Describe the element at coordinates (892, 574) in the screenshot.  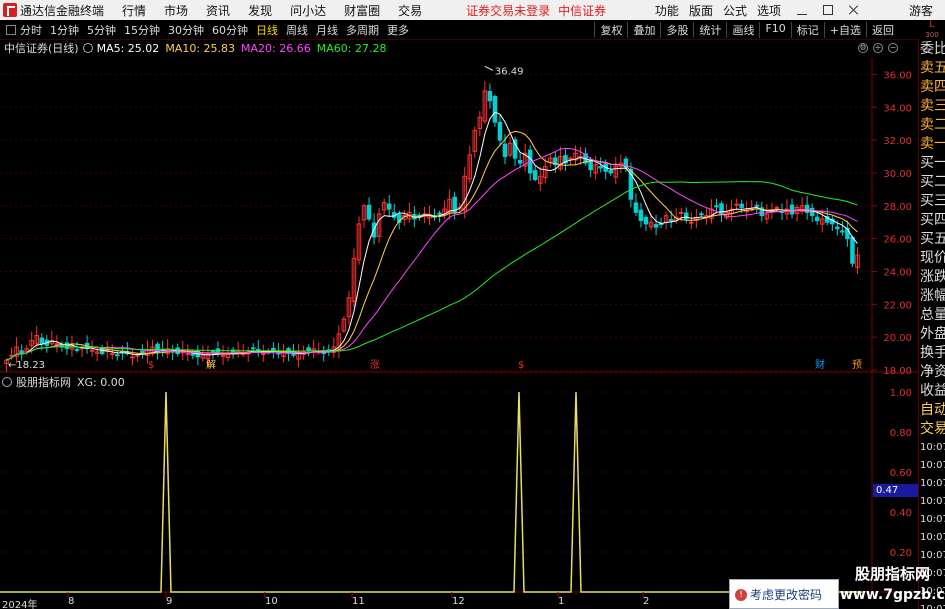
I see `watermark-line1: 股朋指标网` at that location.